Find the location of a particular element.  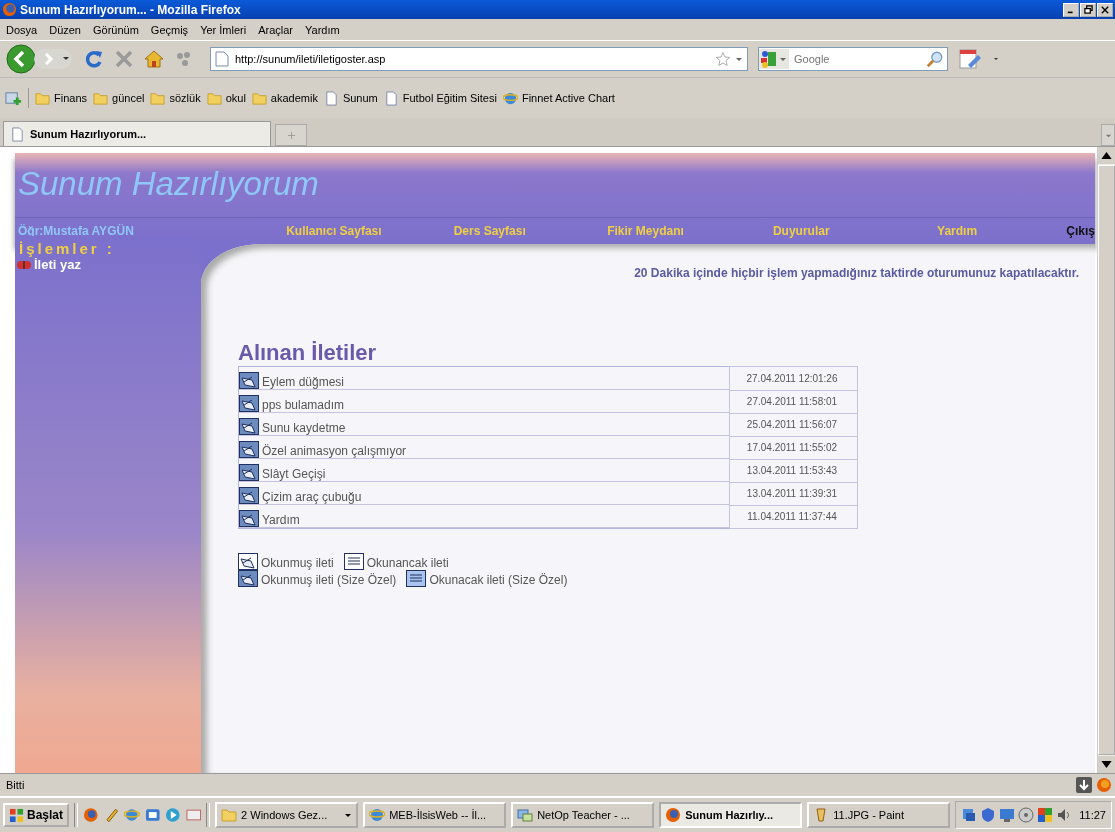

bookmark-item: Finans is located at coordinates (61, 98).